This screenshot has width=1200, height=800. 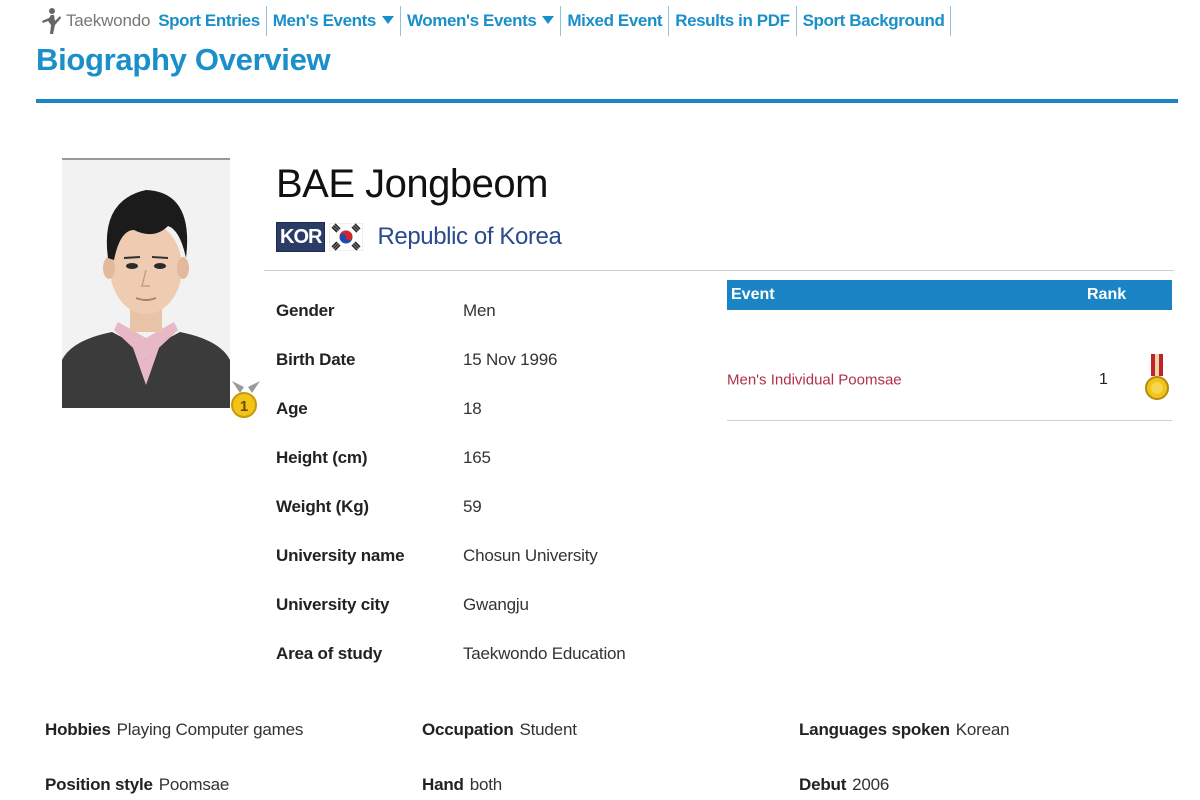 What do you see at coordinates (615, 21) in the screenshot?
I see `nav-mixed-event: Mixed Event` at bounding box center [615, 21].